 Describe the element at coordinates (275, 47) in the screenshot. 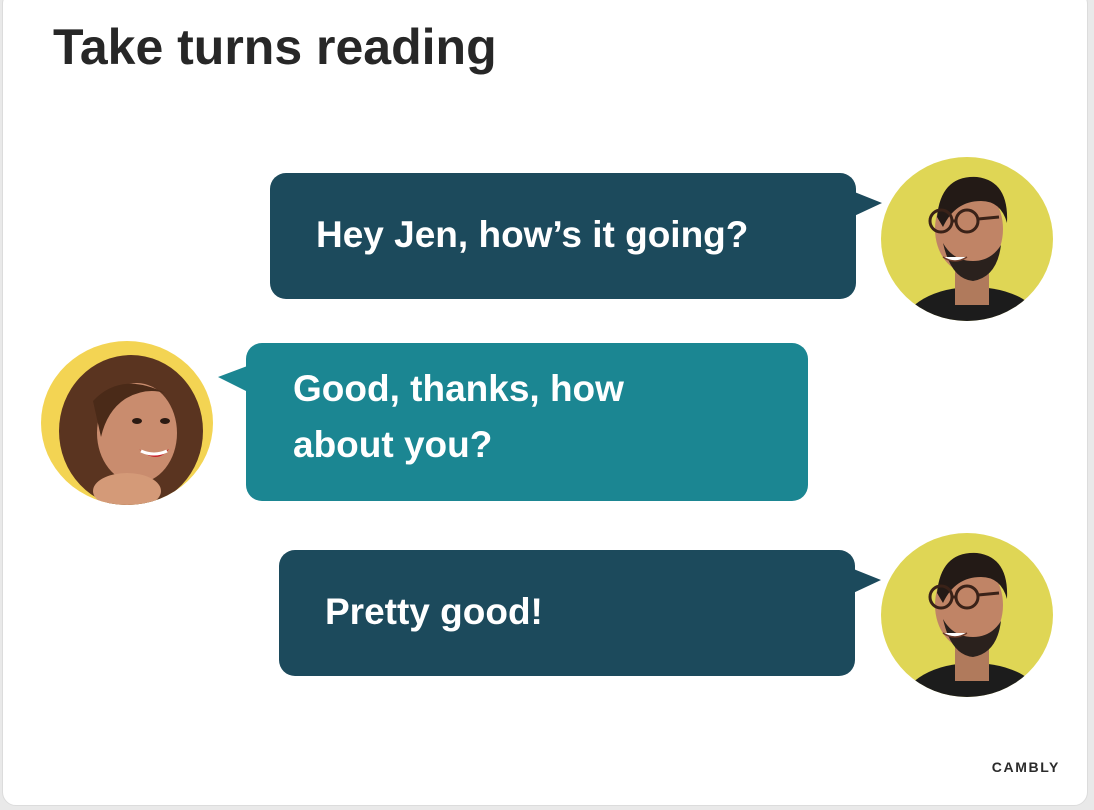

I see `slide-title: Take turns reading` at that location.